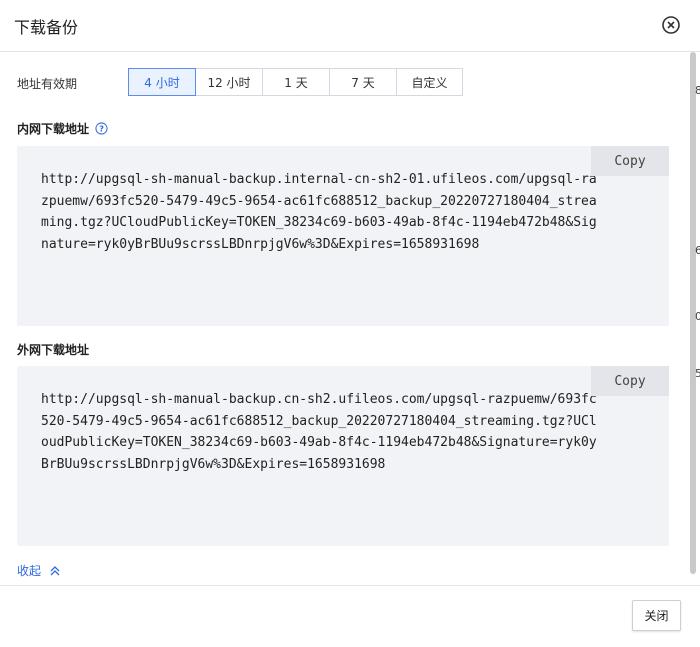  What do you see at coordinates (671, 25) in the screenshot?
I see `close-circle-icon` at bounding box center [671, 25].